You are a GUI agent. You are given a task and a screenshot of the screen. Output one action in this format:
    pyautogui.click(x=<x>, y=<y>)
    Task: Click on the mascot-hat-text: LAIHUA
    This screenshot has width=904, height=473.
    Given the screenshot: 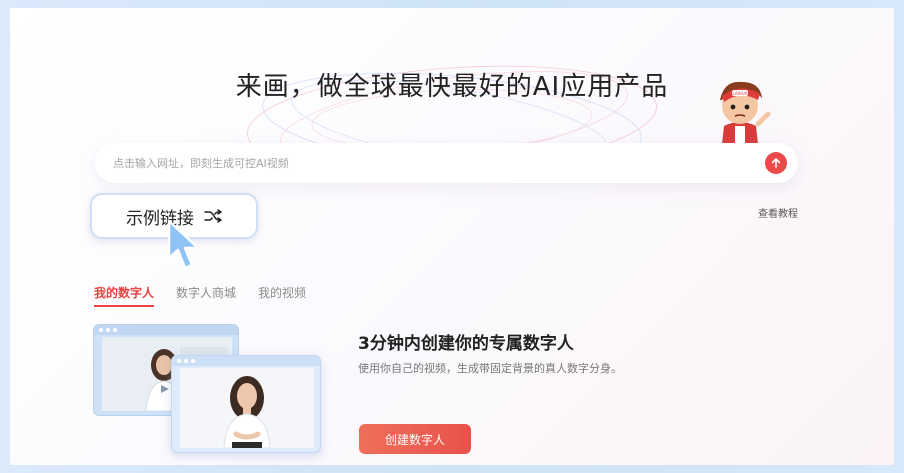 What is the action you would take?
    pyautogui.click(x=740, y=93)
    